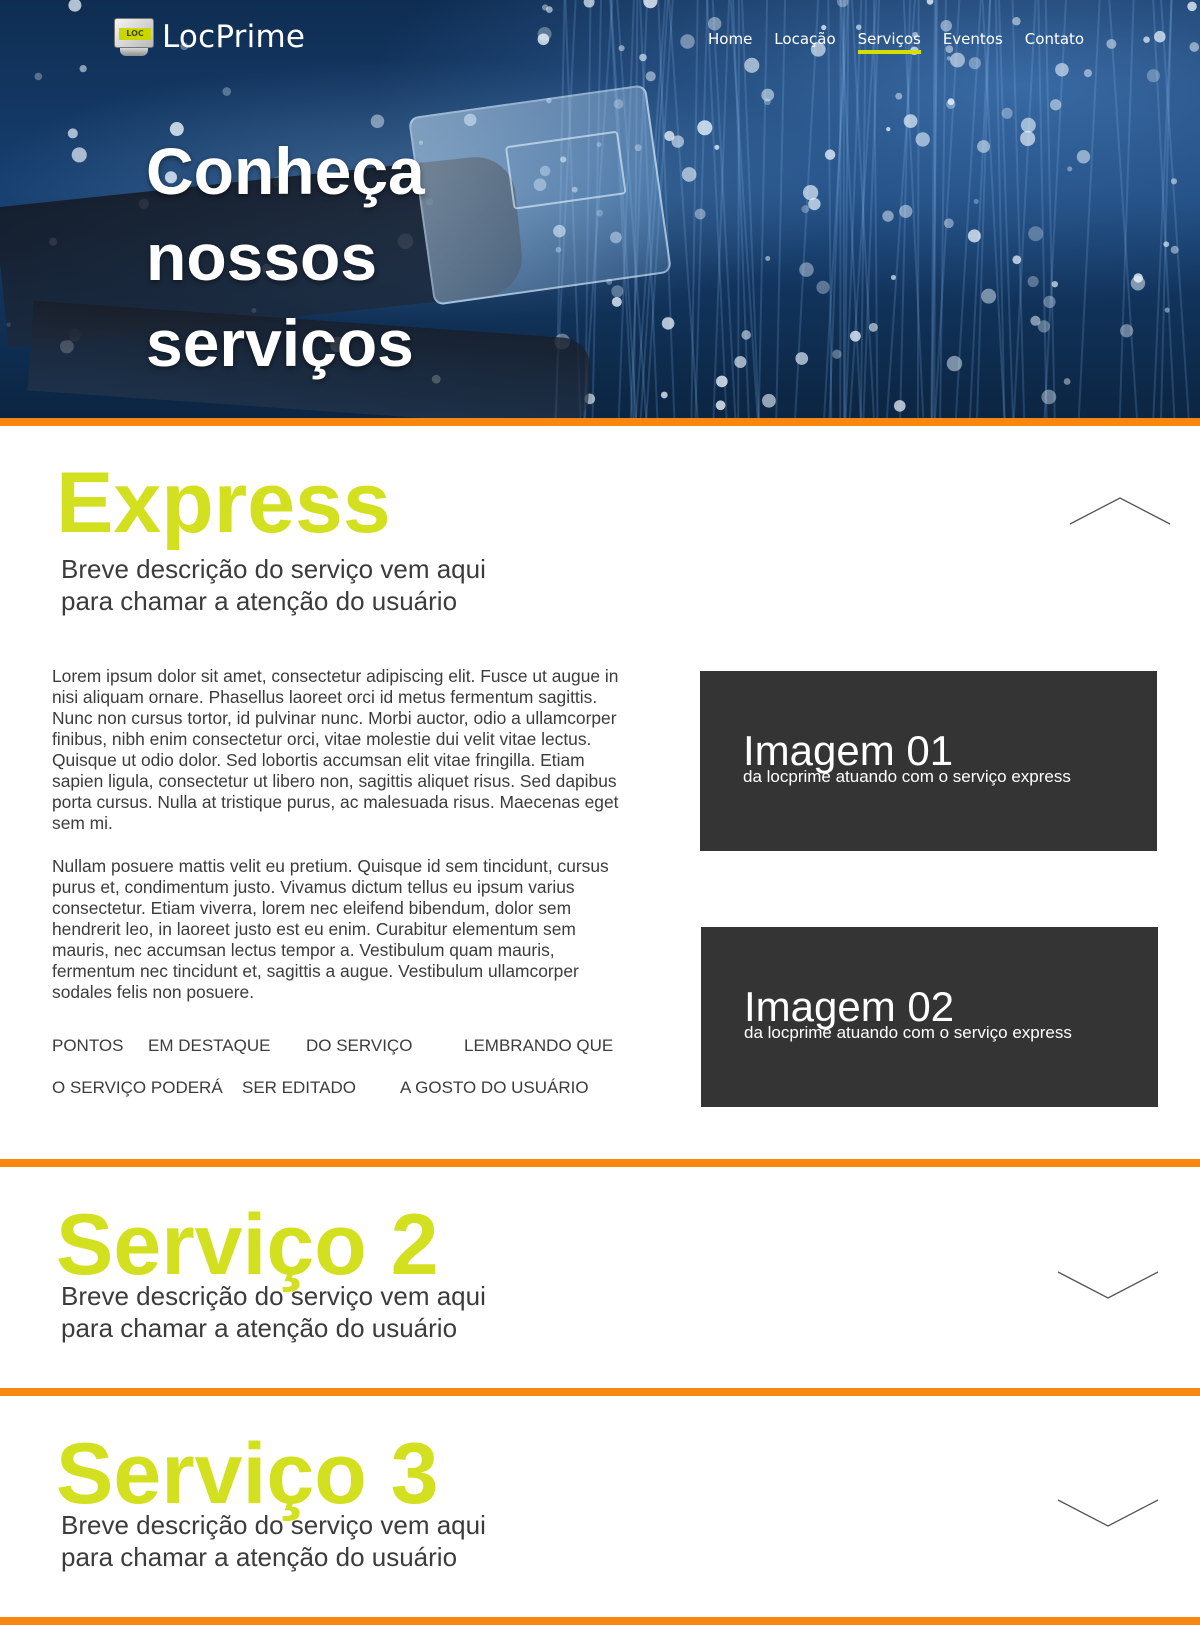 This screenshot has width=1200, height=1625. Describe the element at coordinates (247, 1245) in the screenshot. I see `service-title: Serviço 2` at that location.